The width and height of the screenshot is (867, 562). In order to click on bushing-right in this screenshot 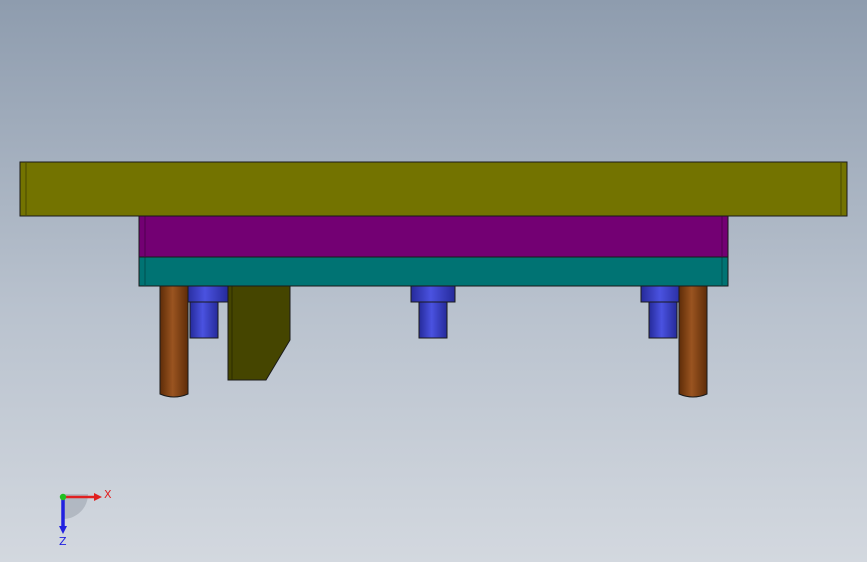, I will do `click(662, 312)`.